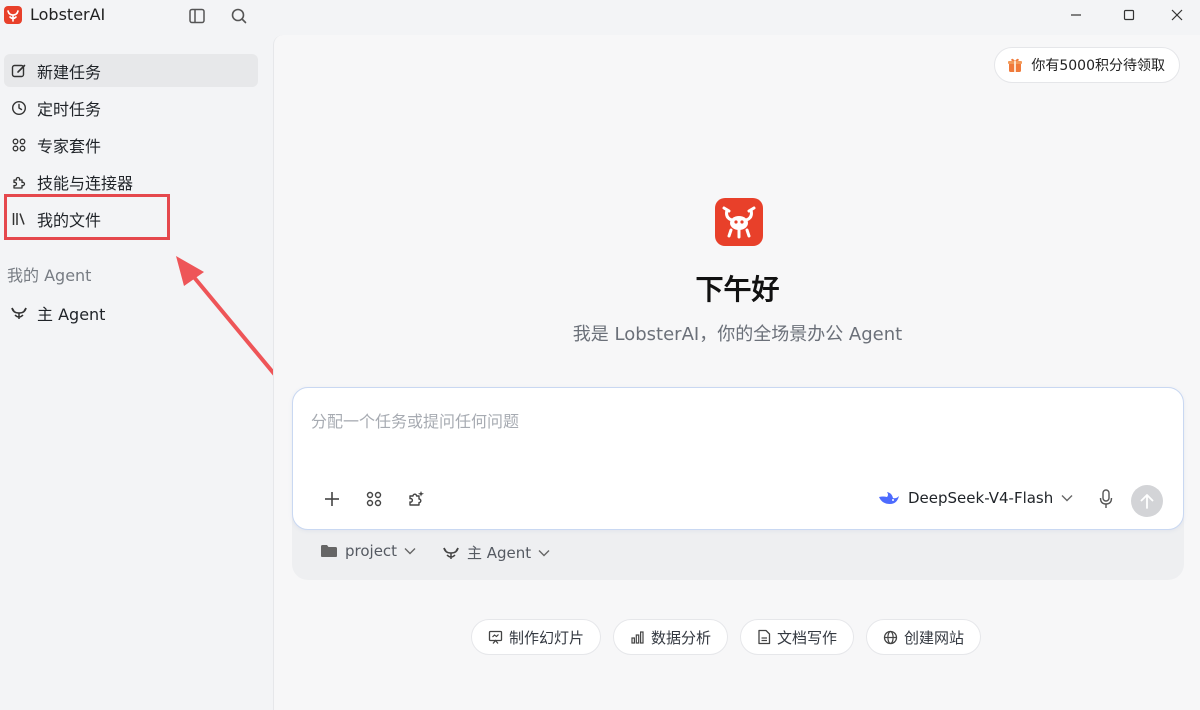 This screenshot has width=1200, height=710. Describe the element at coordinates (13, 15) in the screenshot. I see `app-logo-icon` at that location.